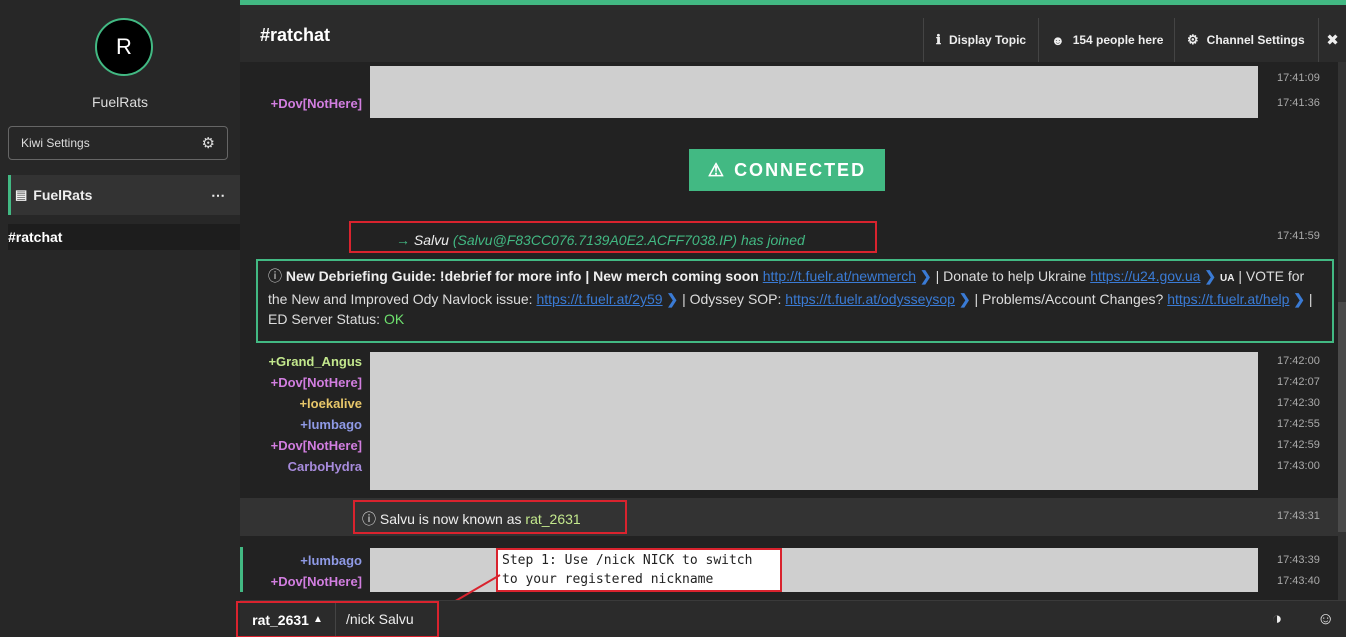 This screenshot has height=637, width=1346. What do you see at coordinates (490, 517) in the screenshot?
I see `annotation-box-nick-change` at bounding box center [490, 517].